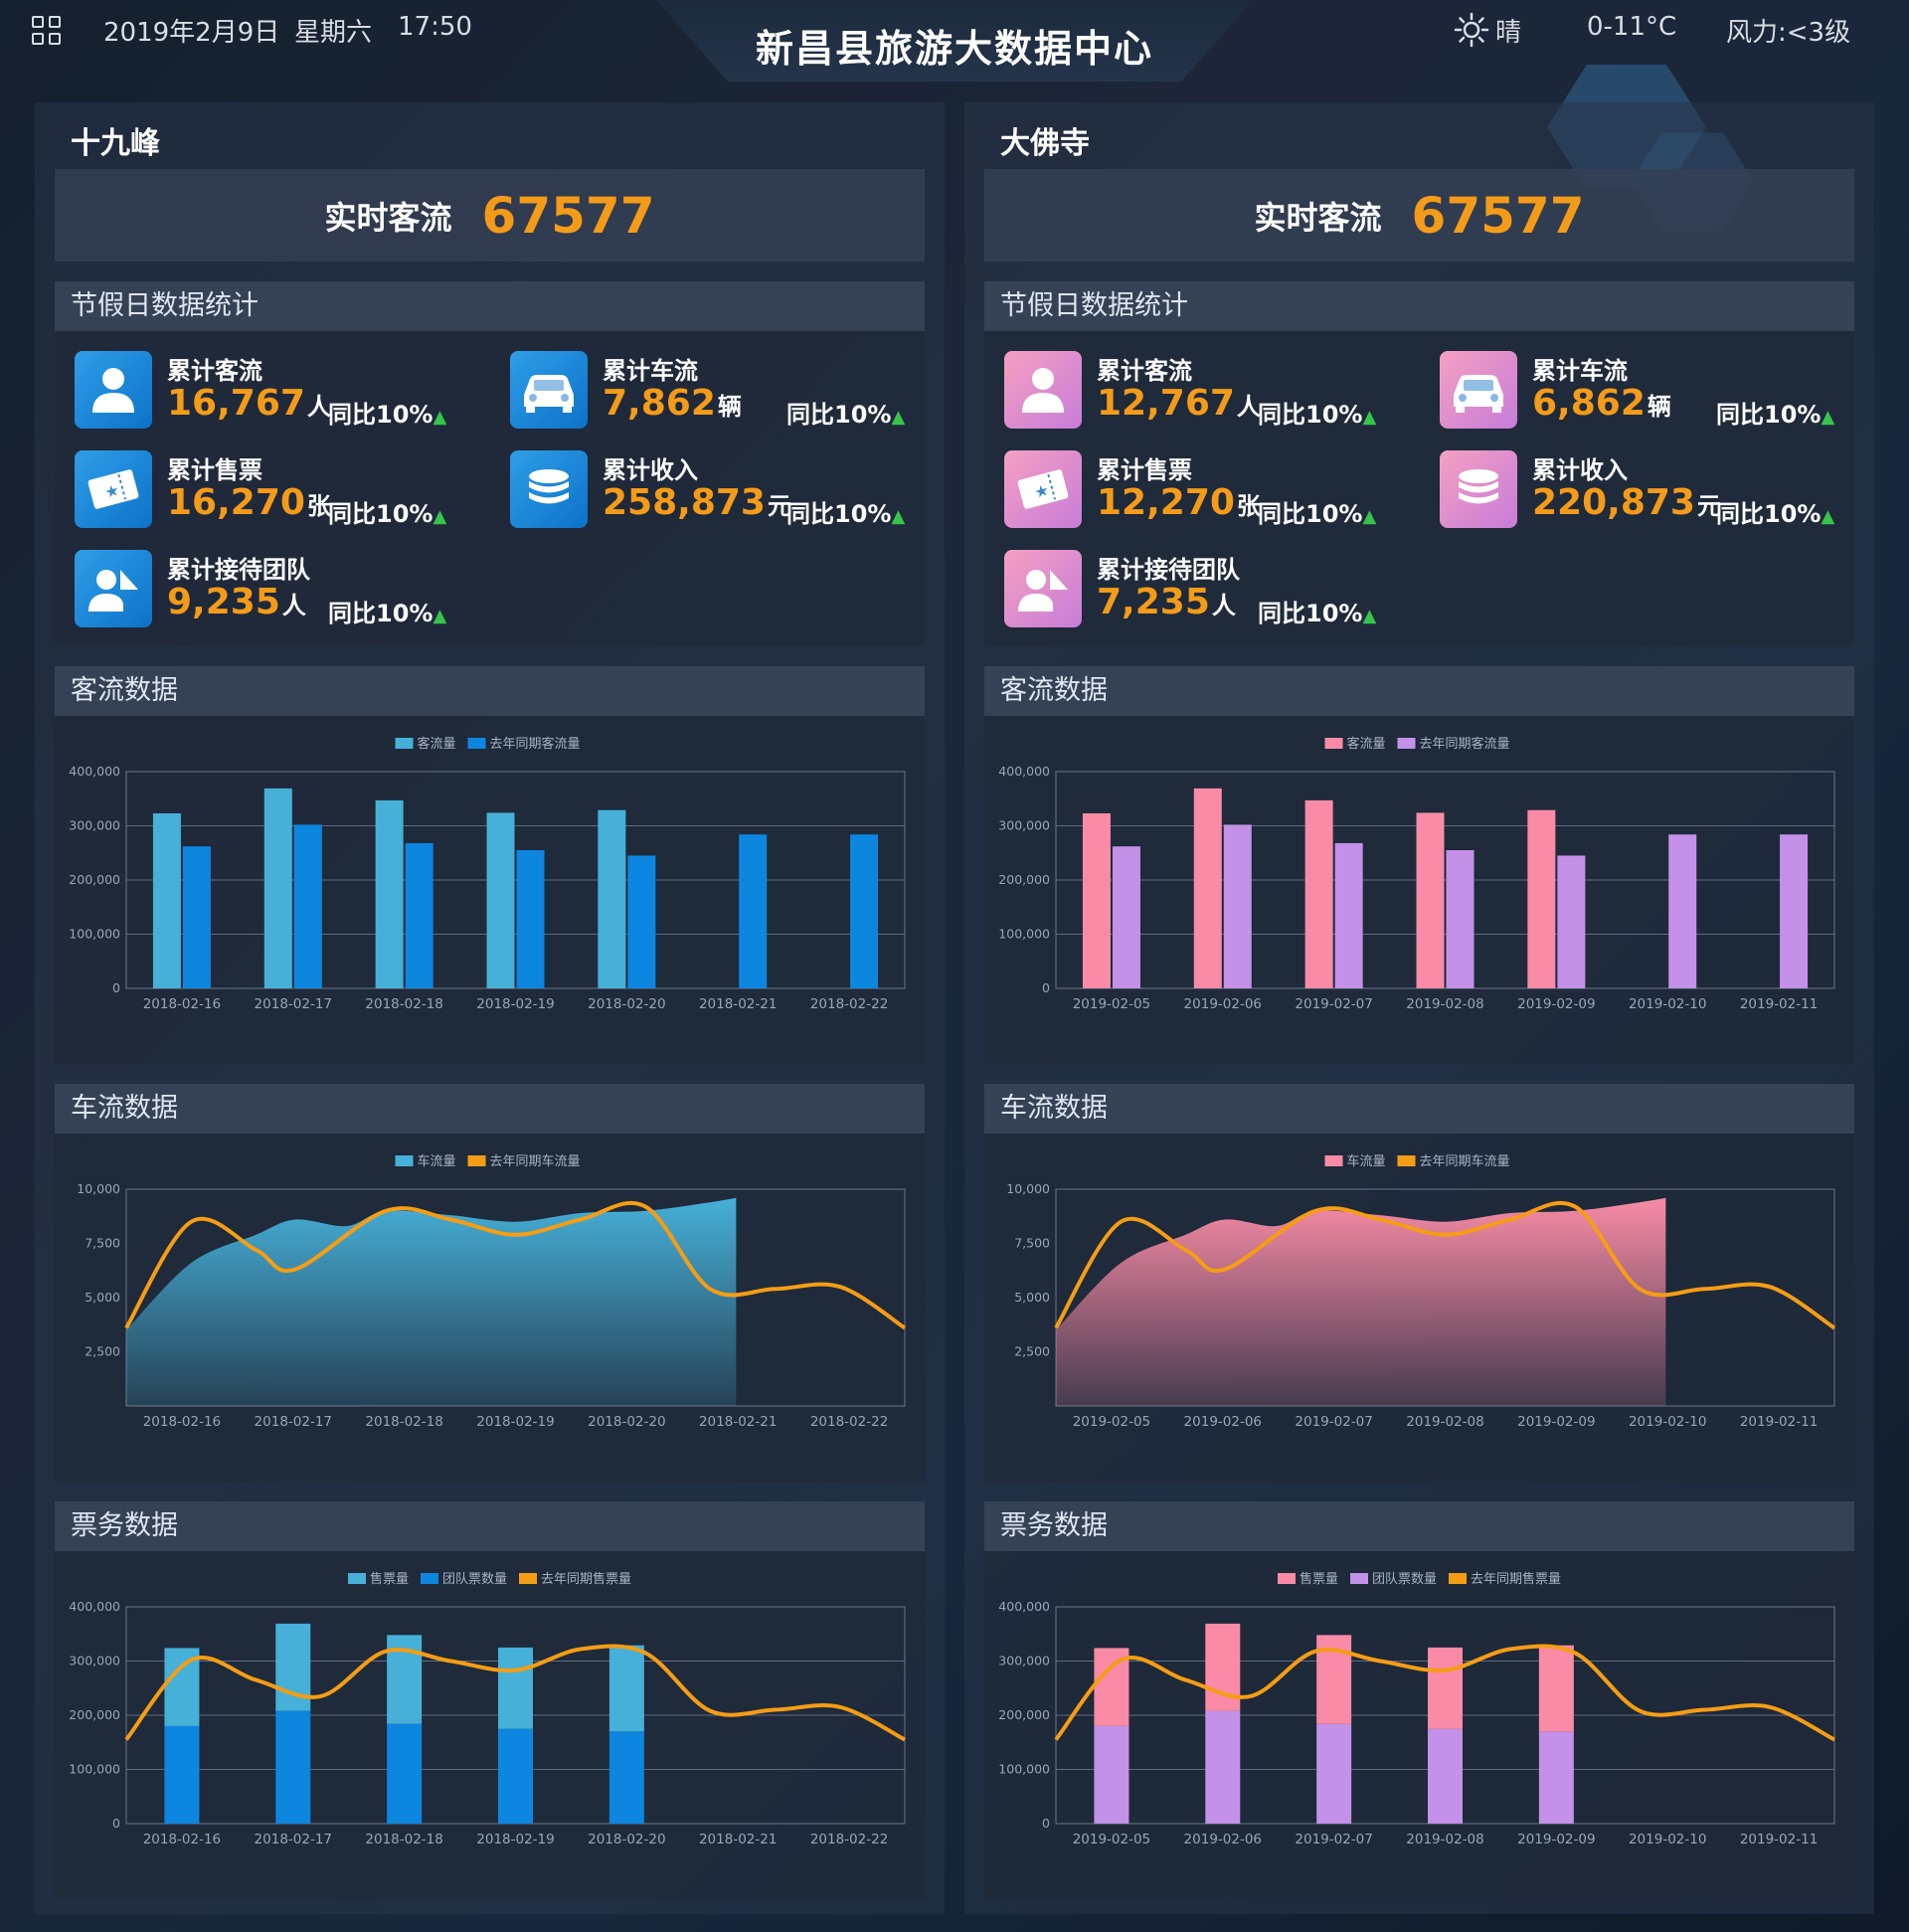 Image resolution: width=1909 pixels, height=1932 pixels. Describe the element at coordinates (515, 1004) in the screenshot. I see `x-tick-label: 2018-02-19` at that location.